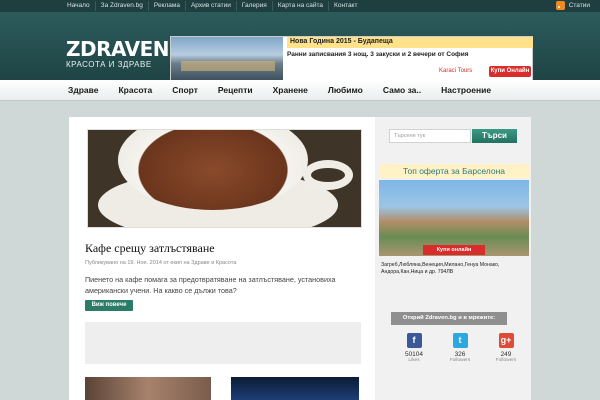 This screenshot has height=400, width=600. Describe the element at coordinates (135, 90) in the screenshot. I see `nav-beauty: Красота` at that location.